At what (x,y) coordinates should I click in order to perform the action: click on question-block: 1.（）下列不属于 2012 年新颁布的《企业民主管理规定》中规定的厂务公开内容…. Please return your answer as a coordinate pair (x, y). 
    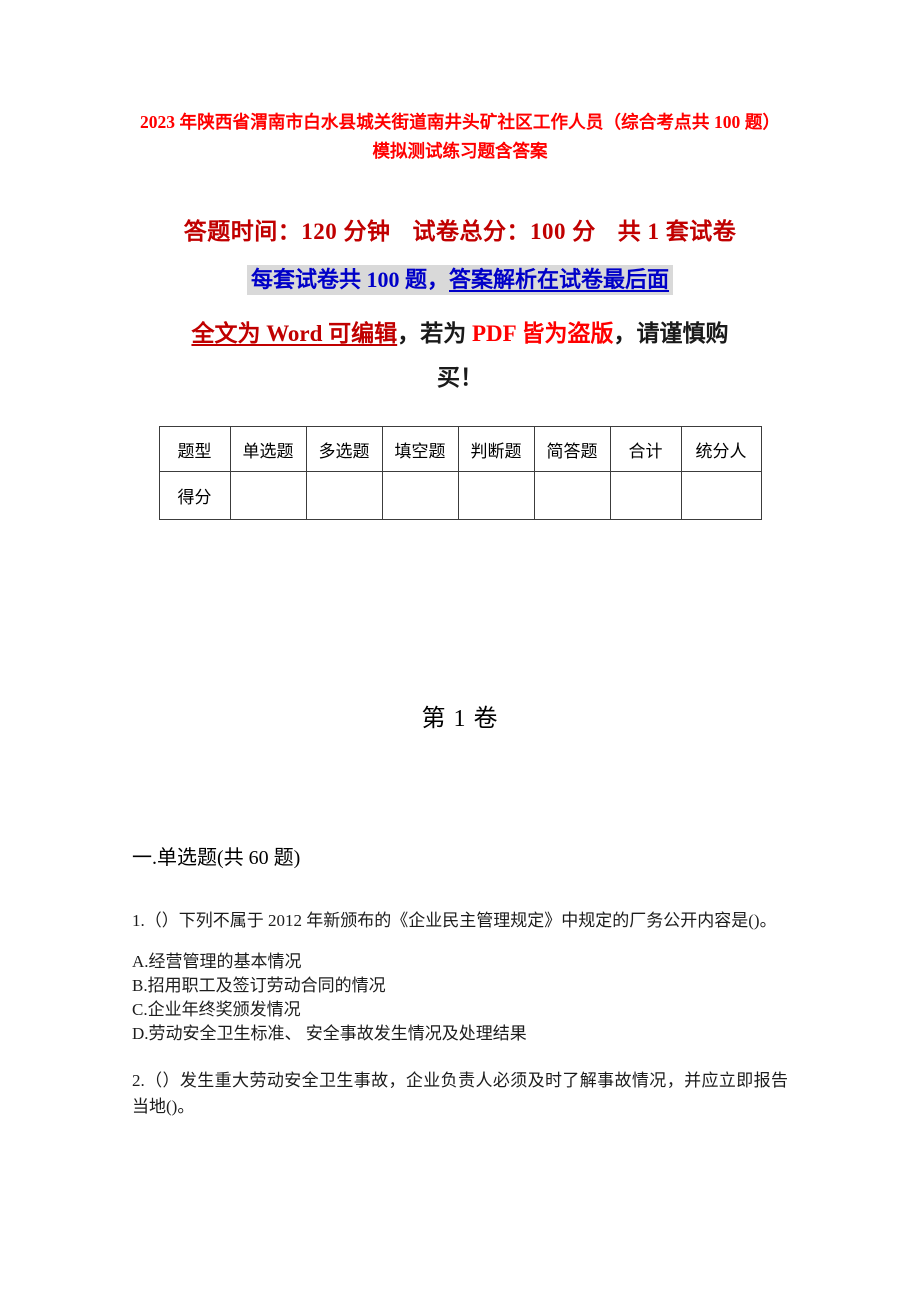
    Looking at the image, I should click on (460, 977).